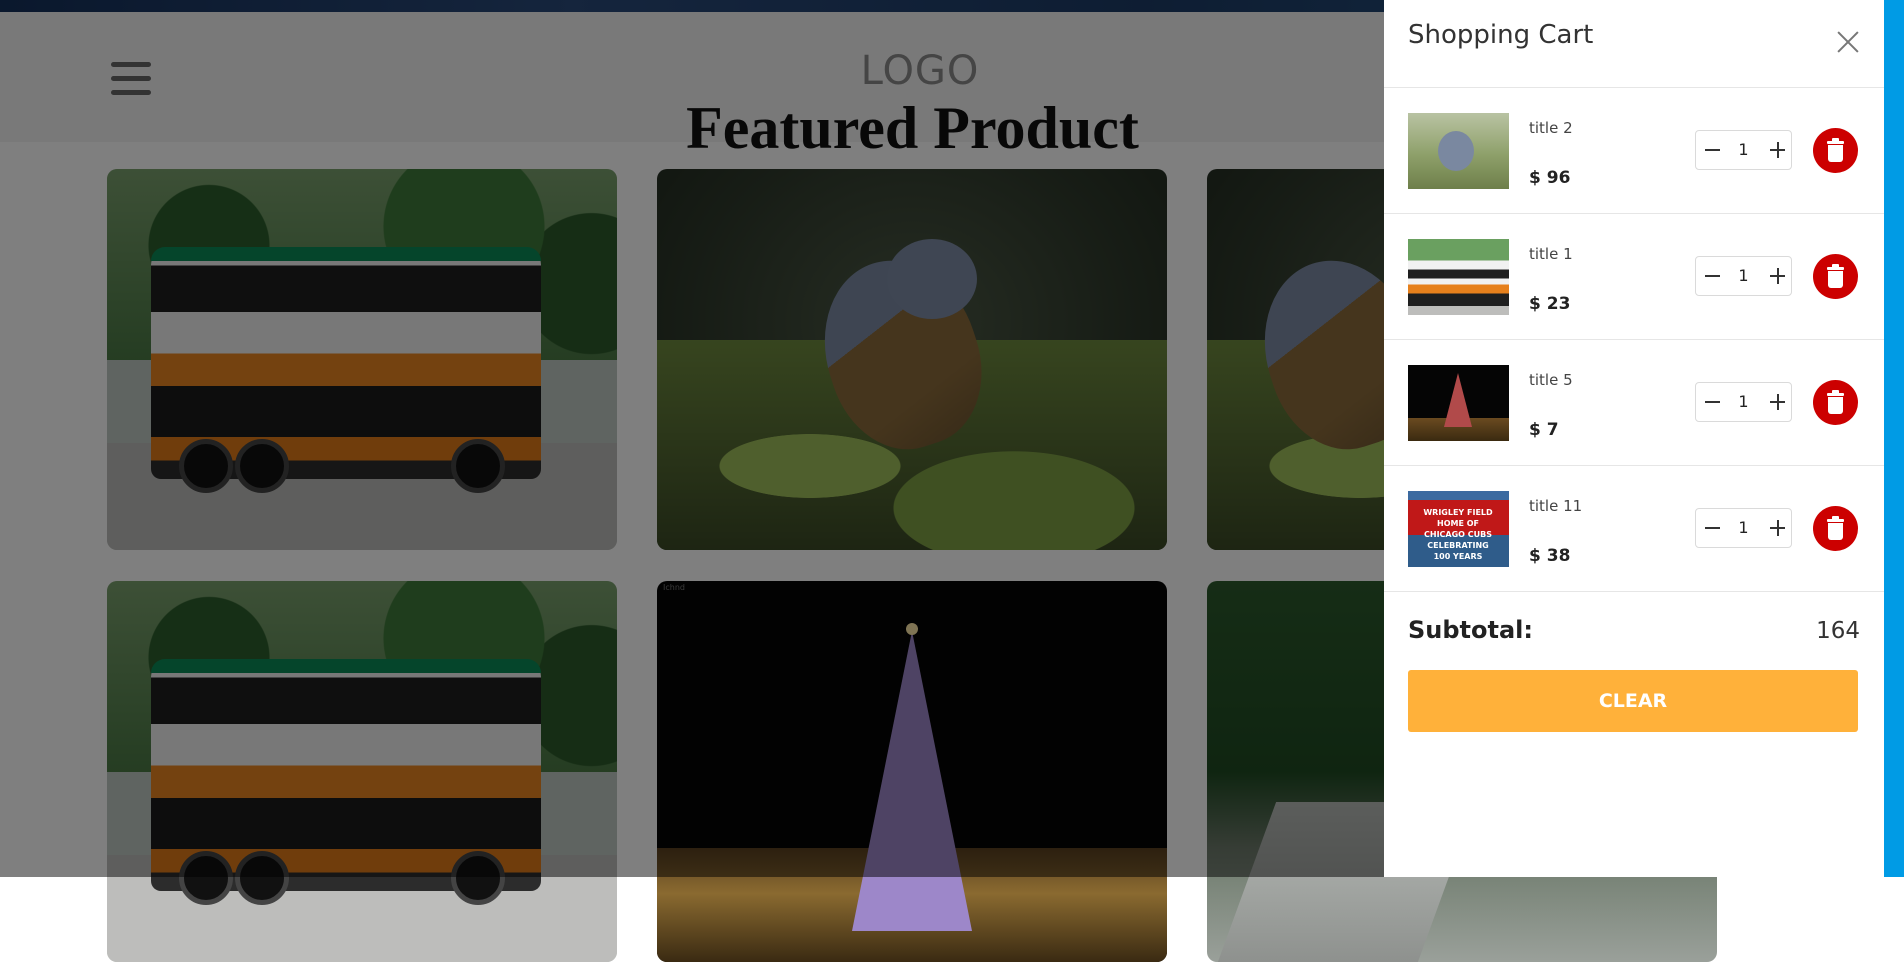 The width and height of the screenshot is (1904, 962). I want to click on cart-item-title: title 2, so click(1551, 128).